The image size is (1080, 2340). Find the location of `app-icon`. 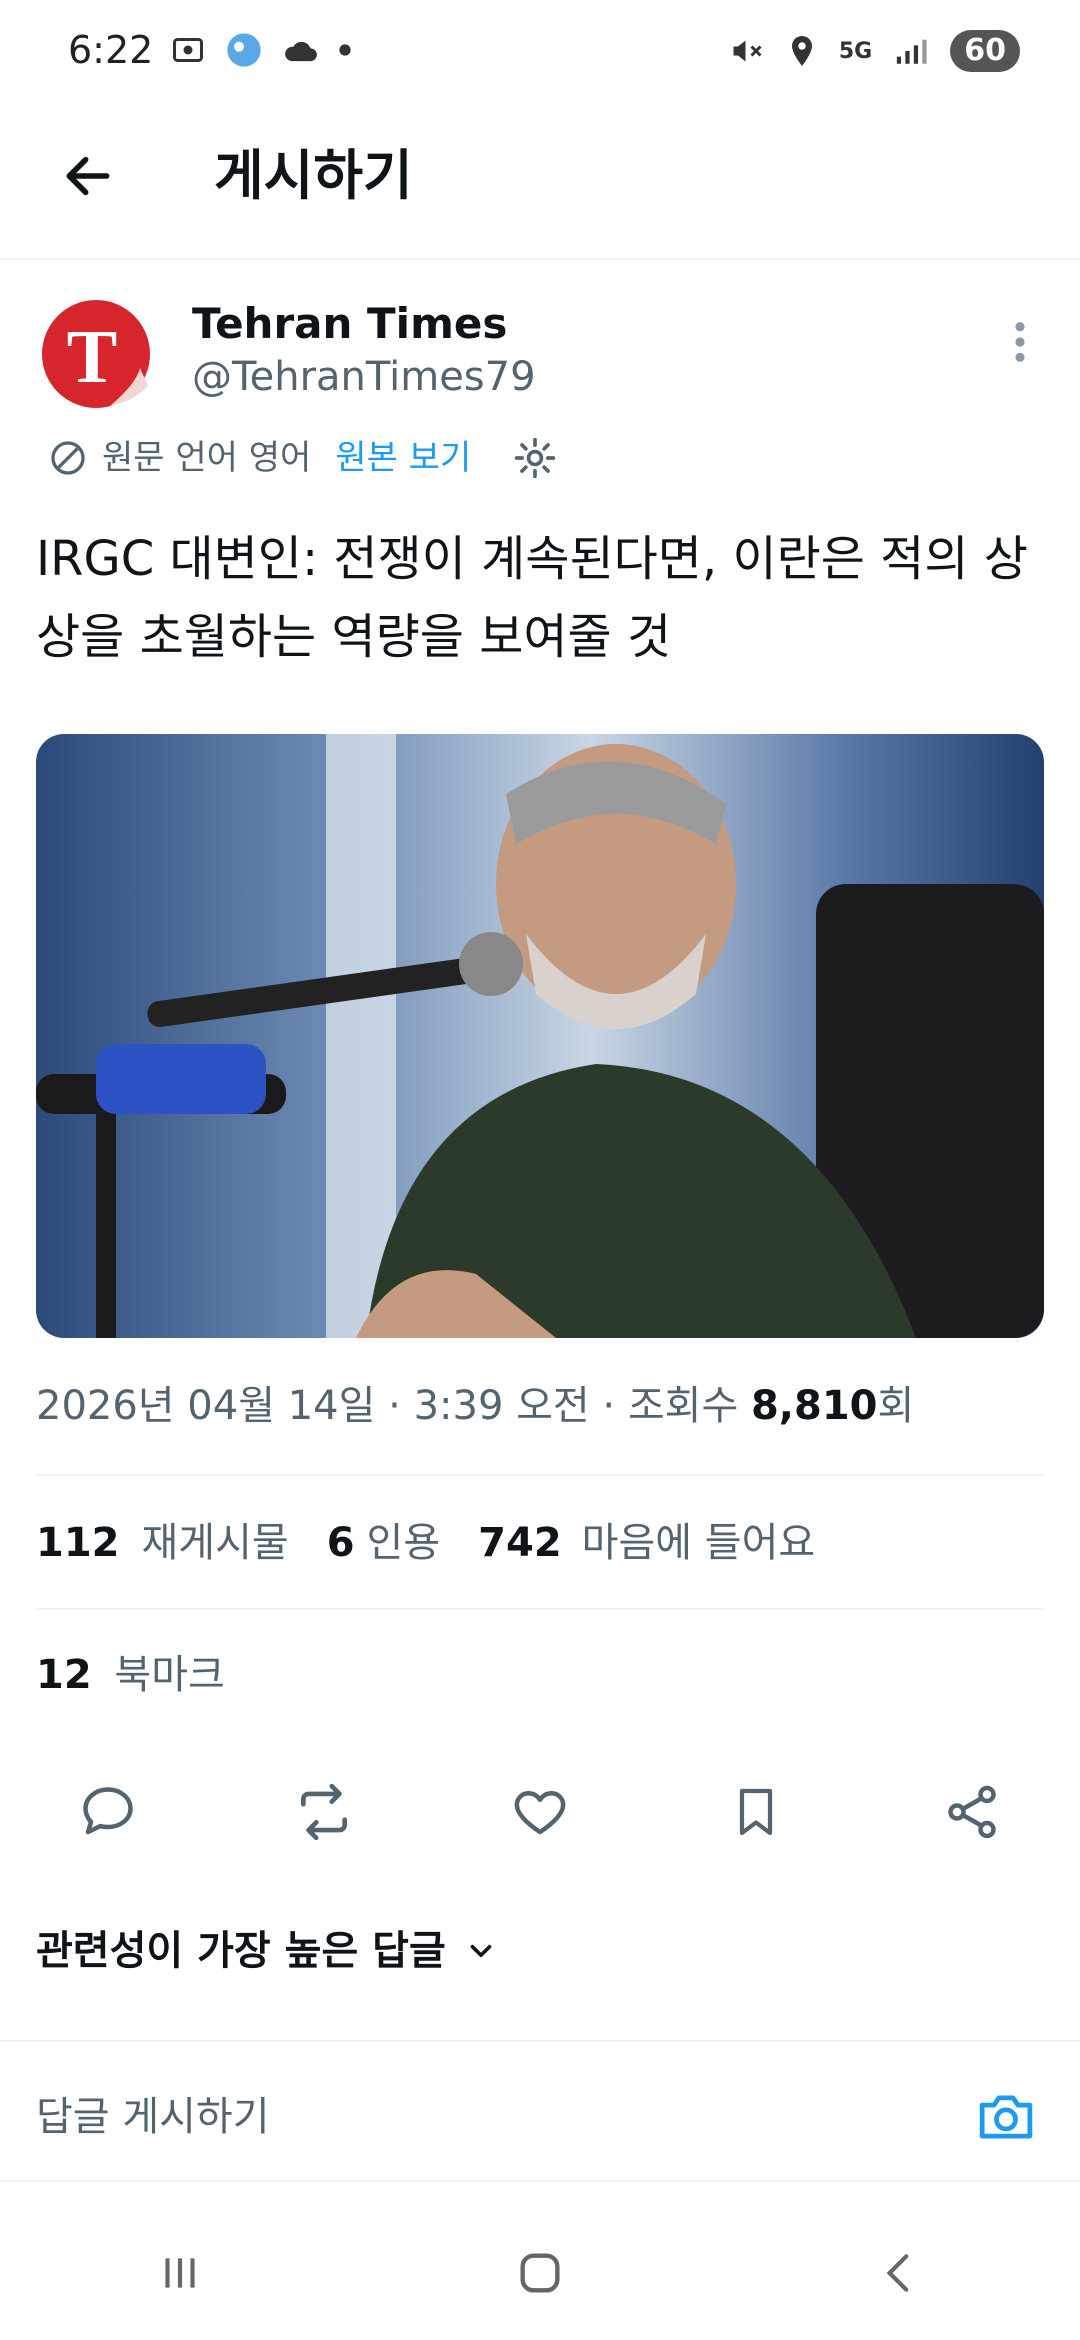

app-icon is located at coordinates (244, 50).